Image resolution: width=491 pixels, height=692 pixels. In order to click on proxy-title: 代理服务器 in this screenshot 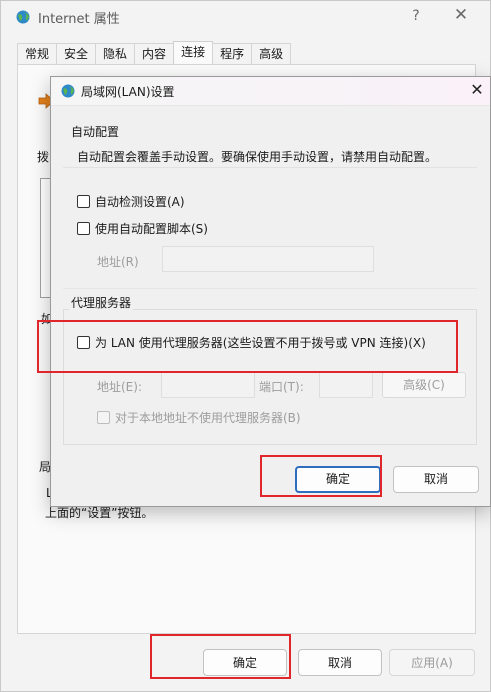, I will do `click(101, 302)`.